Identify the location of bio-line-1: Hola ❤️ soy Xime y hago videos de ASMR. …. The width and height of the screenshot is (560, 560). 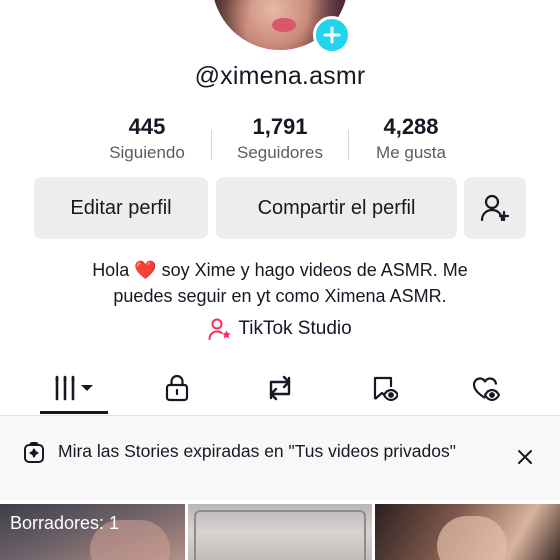
(280, 270).